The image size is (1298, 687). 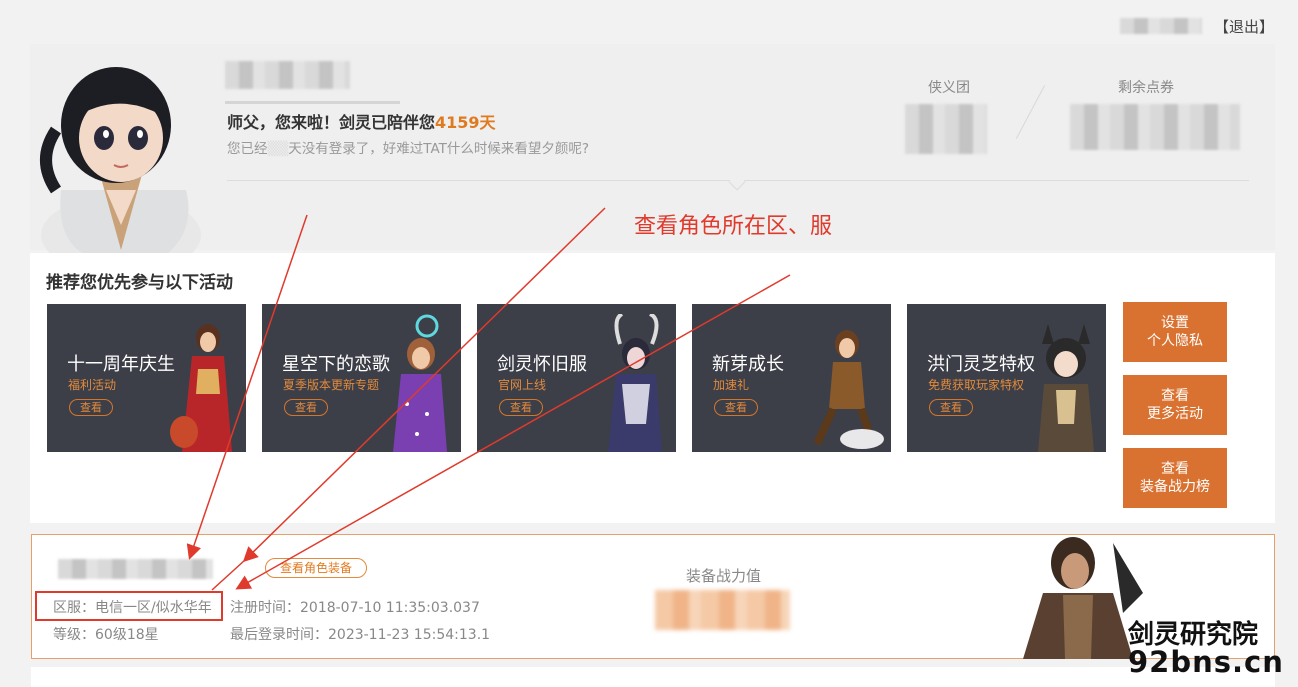 What do you see at coordinates (522, 385) in the screenshot?
I see `card-subtitle: 官网上线` at bounding box center [522, 385].